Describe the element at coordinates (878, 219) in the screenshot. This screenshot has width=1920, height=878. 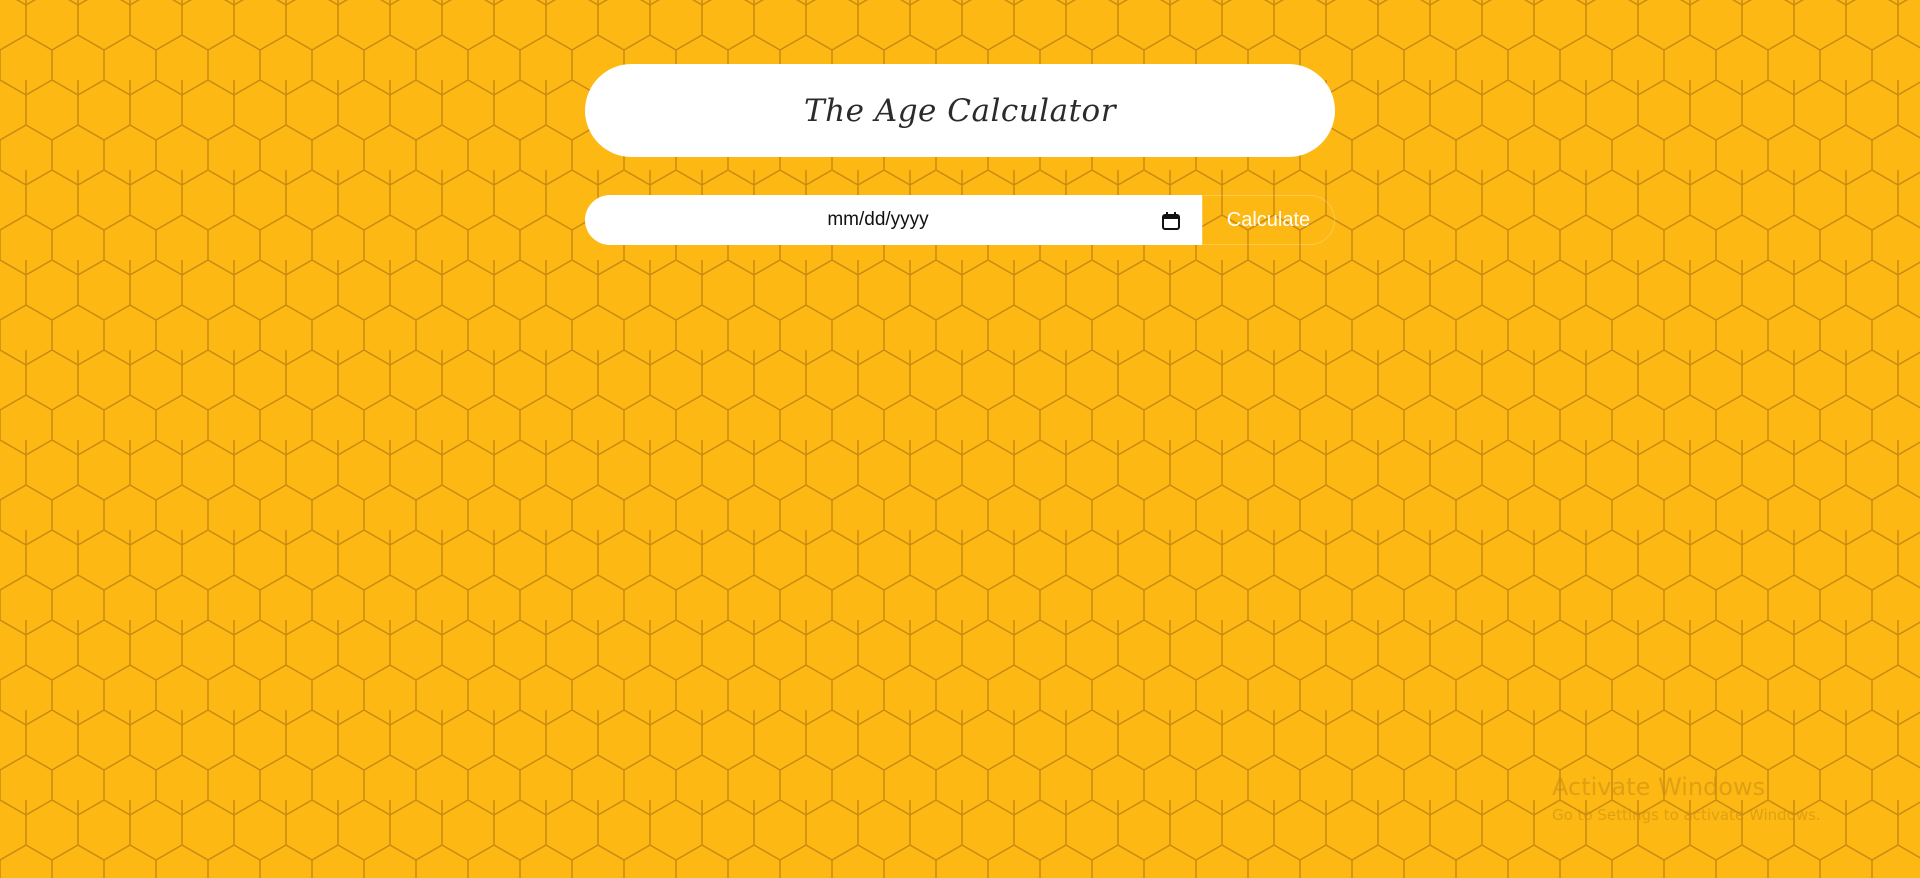
I see `date-placeholder: mm/dd/yyyy` at that location.